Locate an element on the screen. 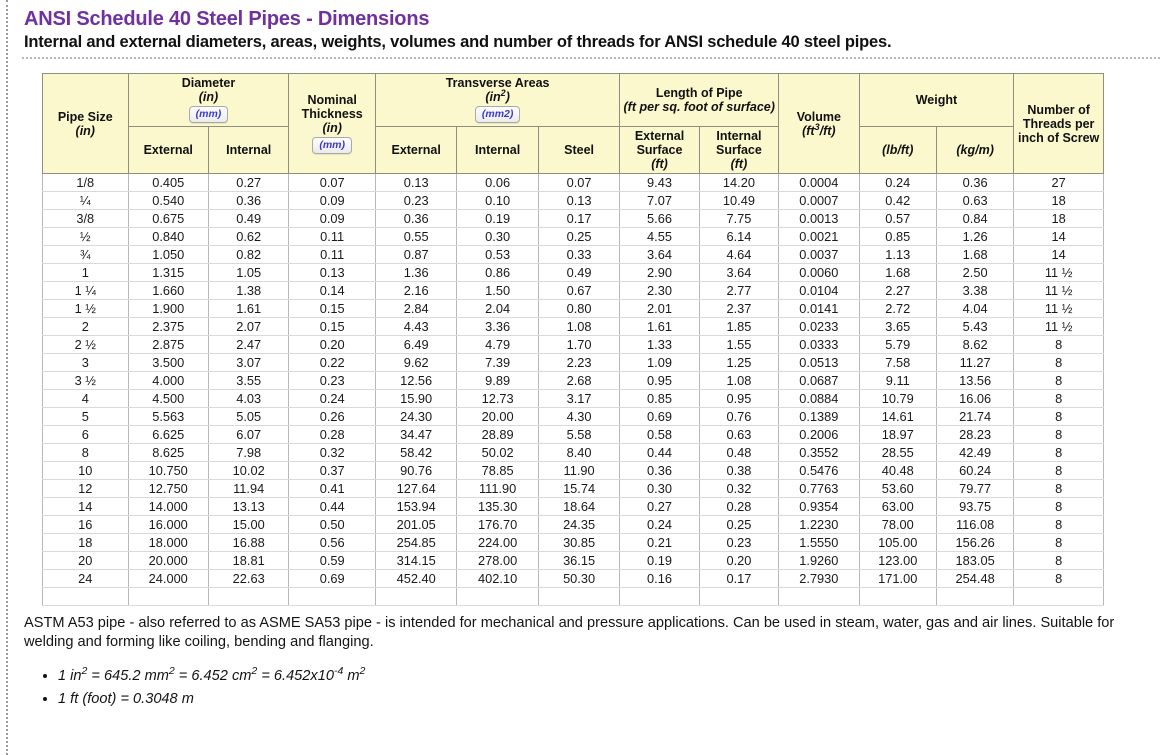  table-cell: 1.050 is located at coordinates (168, 254).